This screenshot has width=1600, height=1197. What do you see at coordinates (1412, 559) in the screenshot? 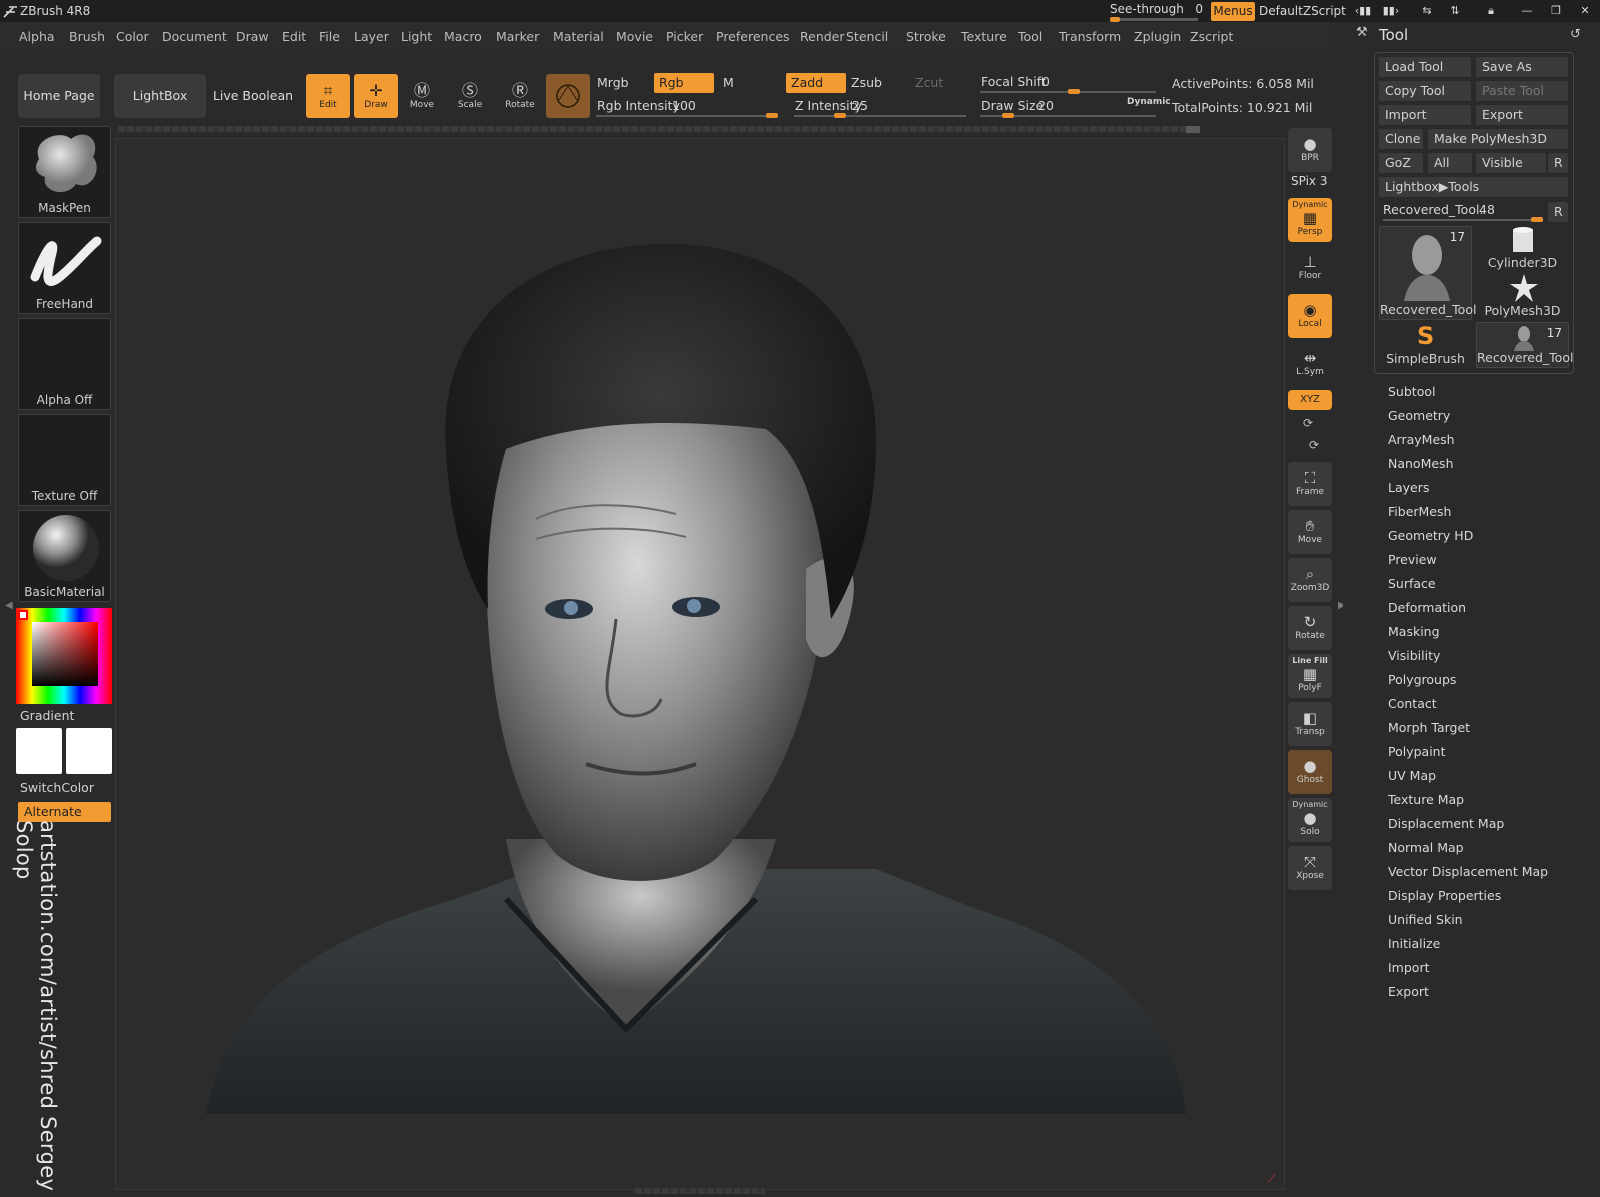
I see `subpalette-preview: Preview` at bounding box center [1412, 559].